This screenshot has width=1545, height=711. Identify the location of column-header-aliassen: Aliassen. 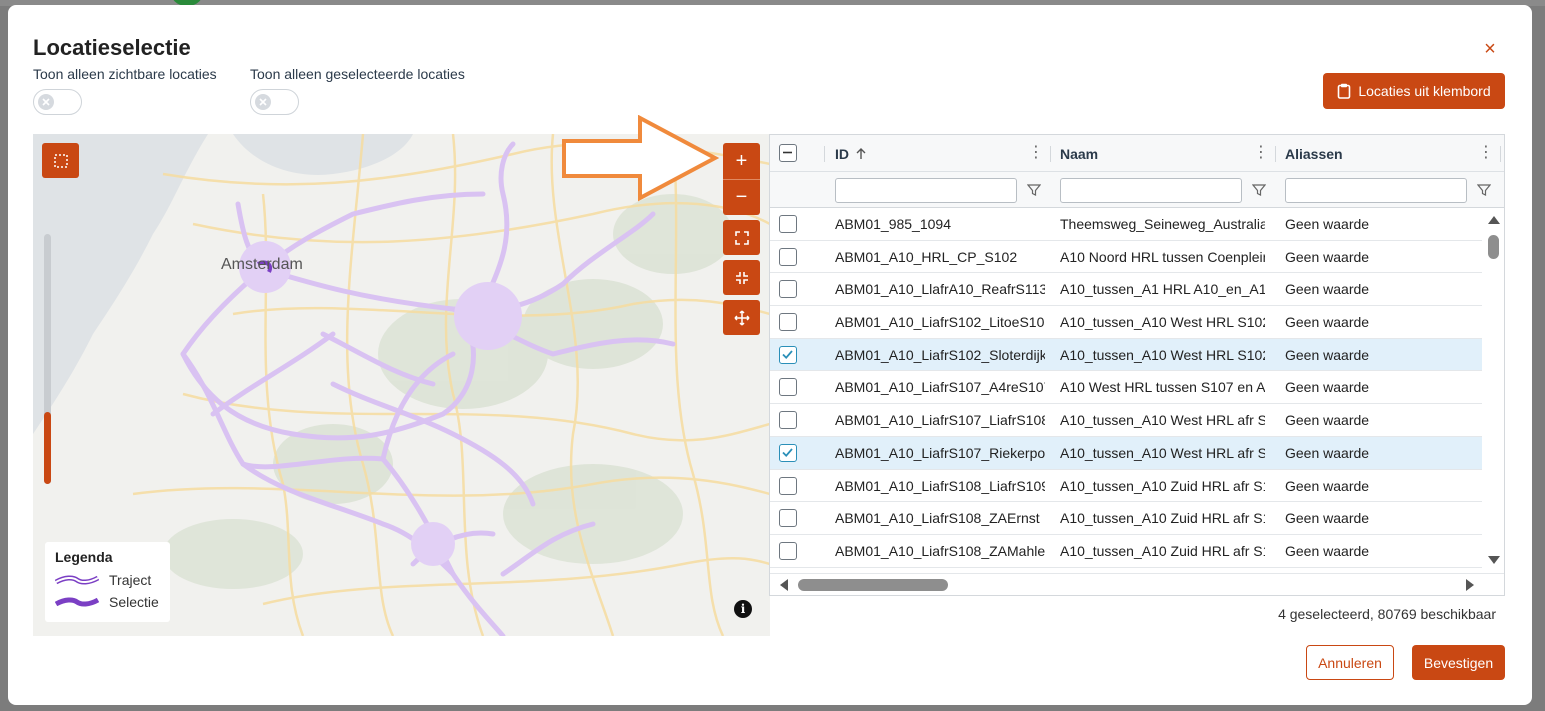
(1314, 153).